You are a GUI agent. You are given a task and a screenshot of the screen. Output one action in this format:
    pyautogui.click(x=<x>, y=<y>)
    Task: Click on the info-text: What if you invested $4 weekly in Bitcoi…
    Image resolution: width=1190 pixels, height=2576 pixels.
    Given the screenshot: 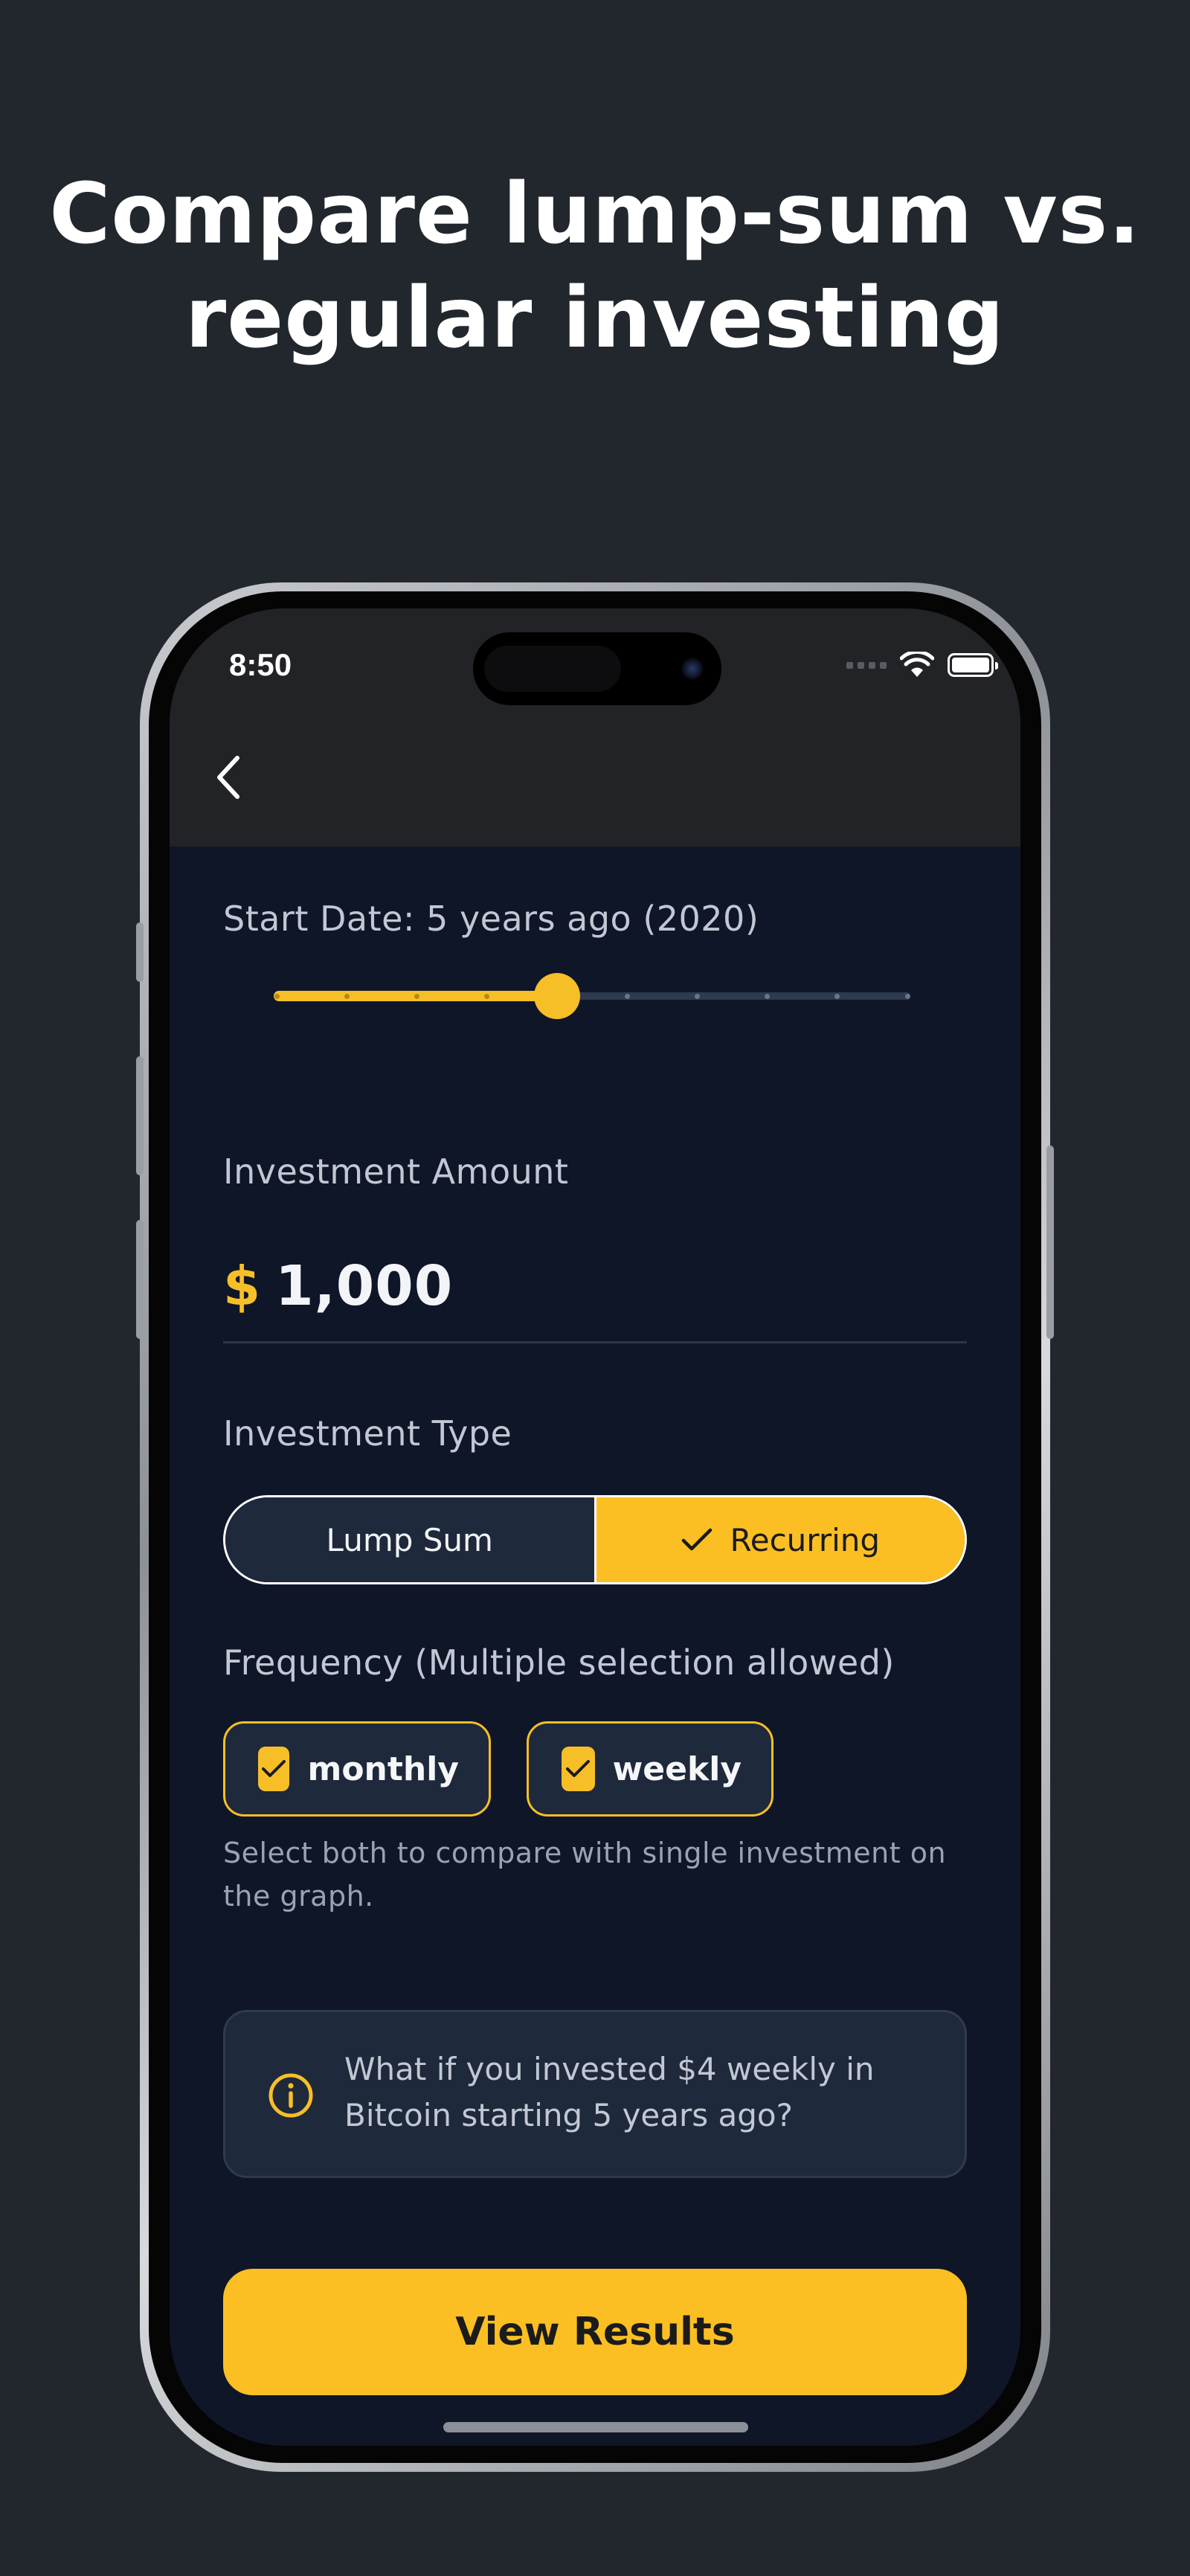 What is the action you would take?
    pyautogui.click(x=634, y=2092)
    